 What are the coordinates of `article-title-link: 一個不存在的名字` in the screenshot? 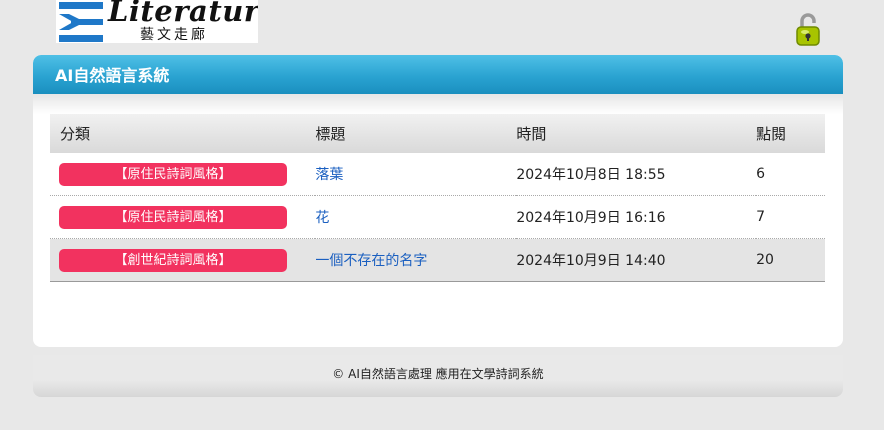 It's located at (371, 261).